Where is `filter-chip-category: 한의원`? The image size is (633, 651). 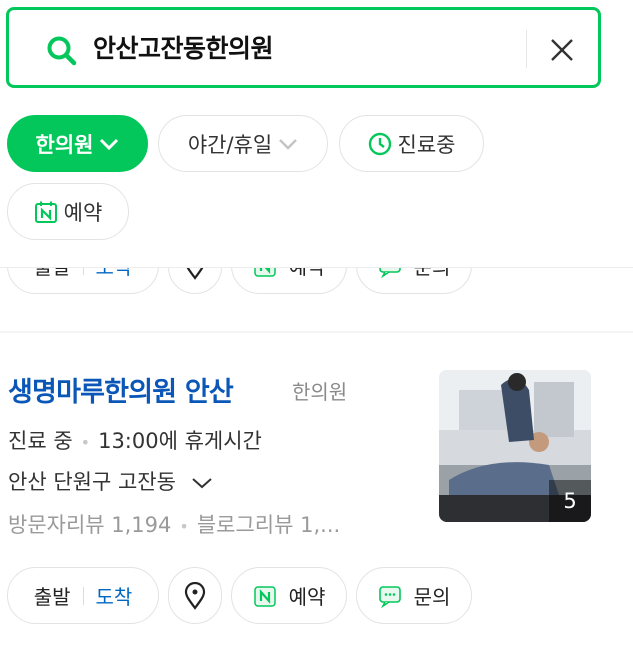
filter-chip-category: 한의원 is located at coordinates (77, 143).